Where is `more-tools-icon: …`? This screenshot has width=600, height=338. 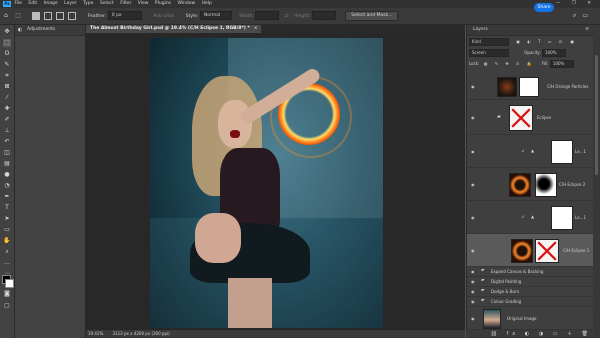 more-tools-icon: … is located at coordinates (7, 263).